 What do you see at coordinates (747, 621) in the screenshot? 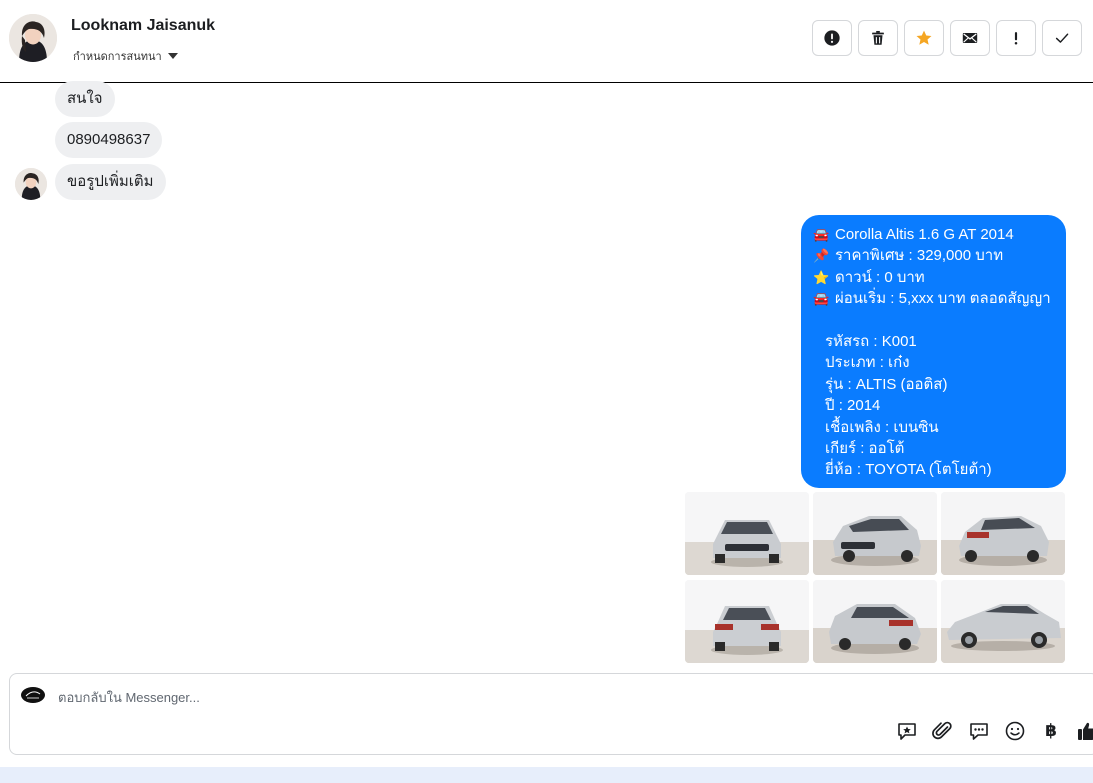
I see `car-photo-rear` at bounding box center [747, 621].